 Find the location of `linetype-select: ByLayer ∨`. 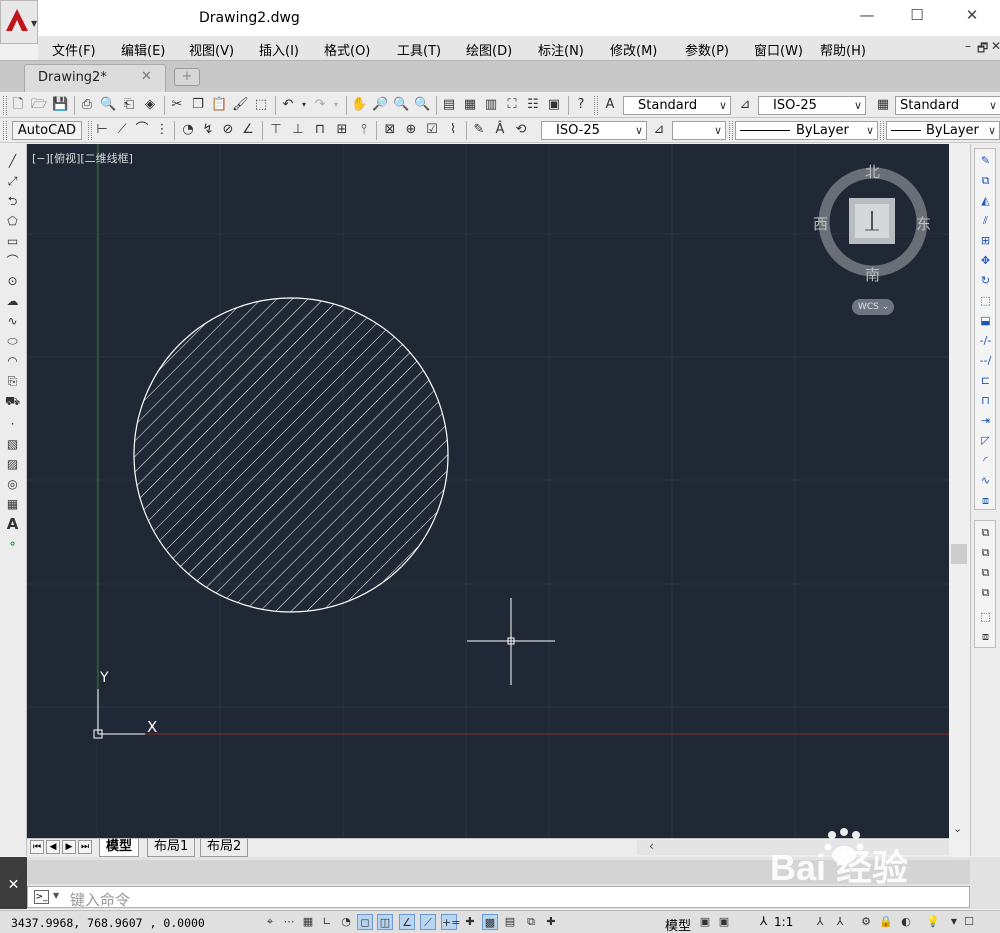

linetype-select: ByLayer ∨ is located at coordinates (806, 130).